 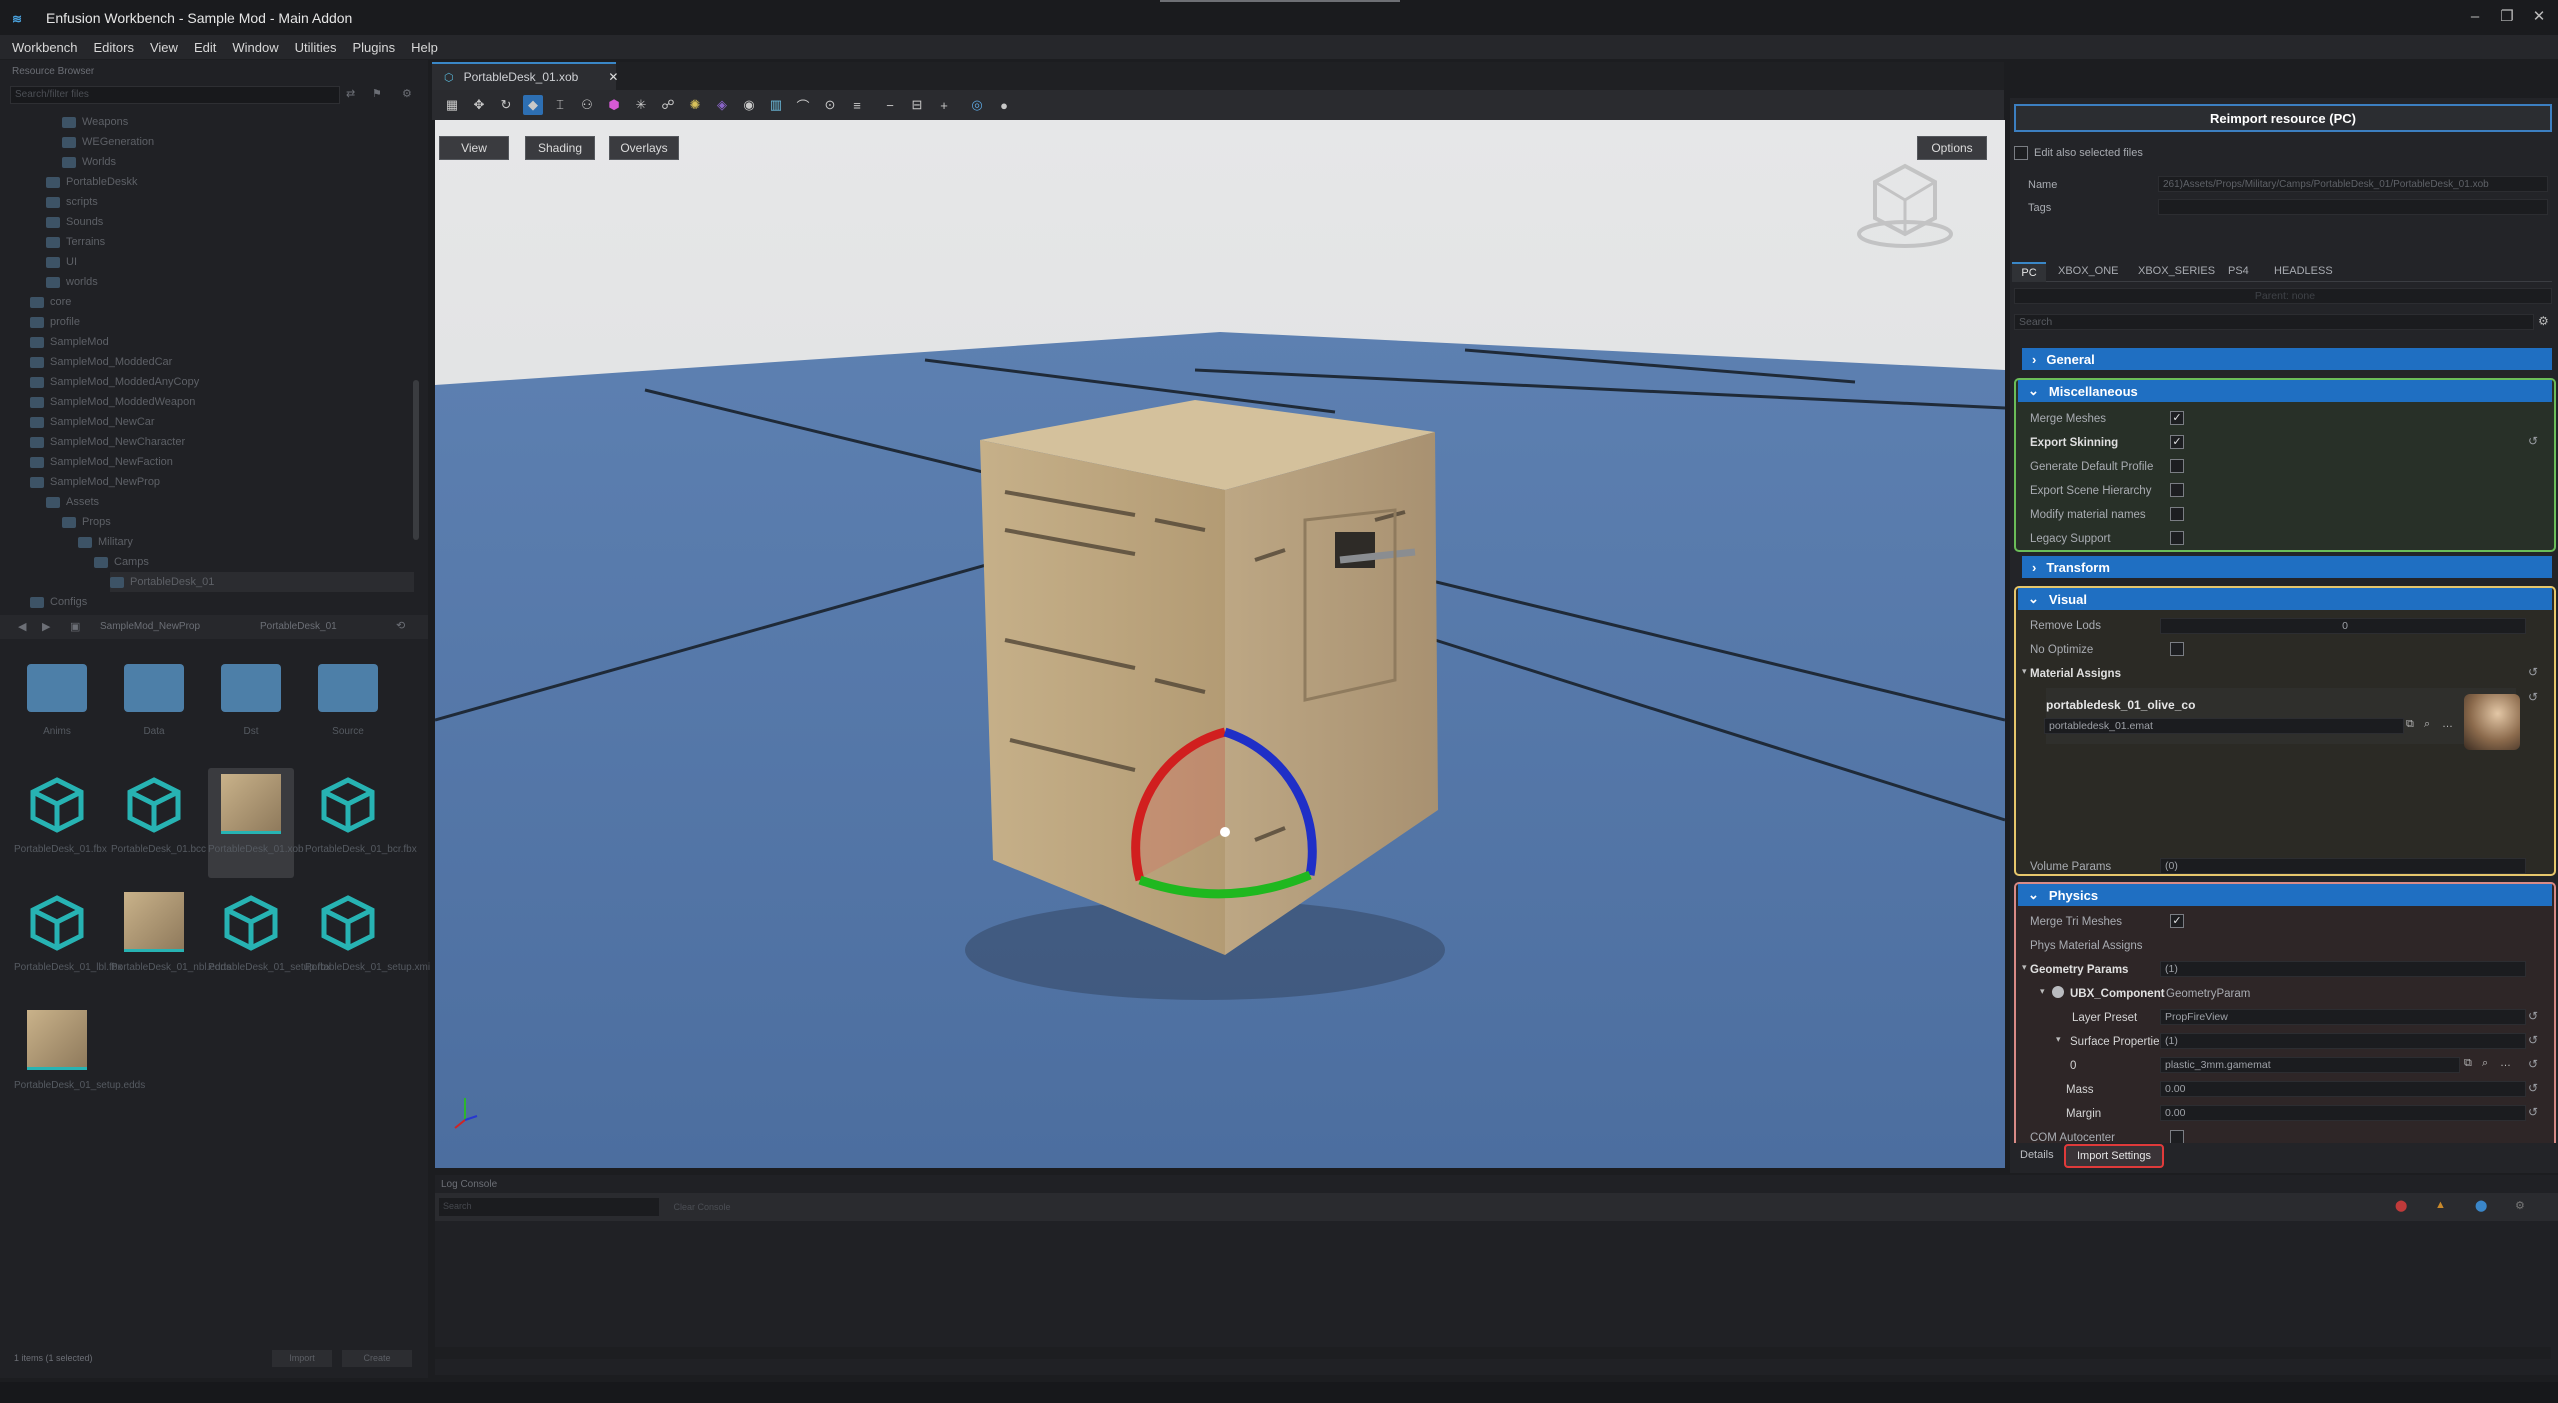 I want to click on back-icon: ◀, so click(x=22, y=626).